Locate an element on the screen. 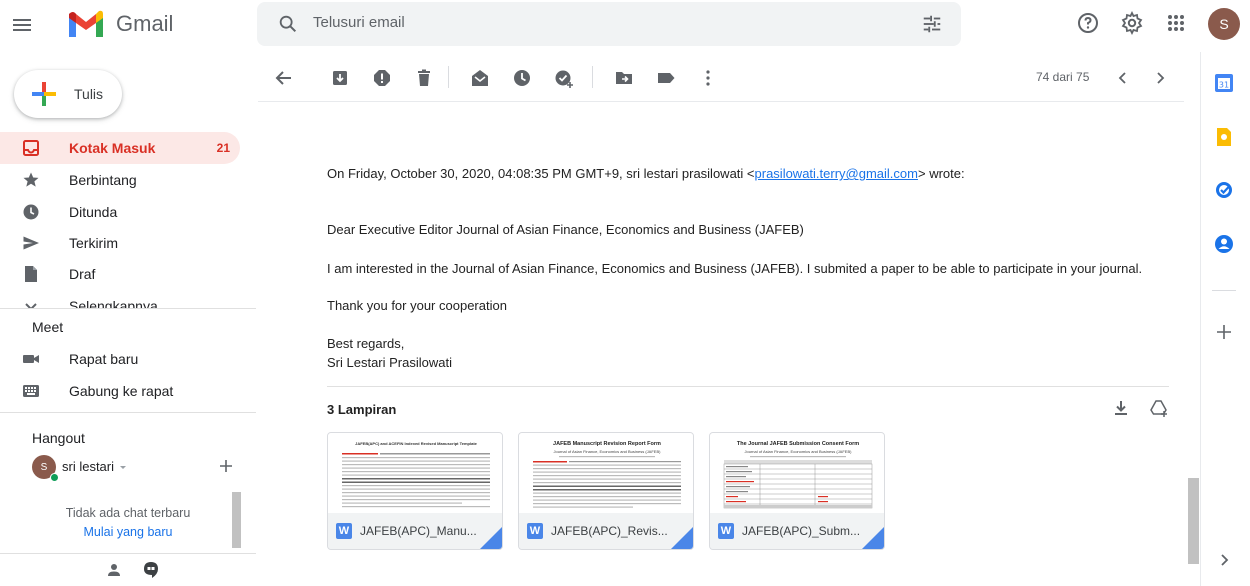 This screenshot has height=586, width=1250. sidebar-item-more: Selengkapnya is located at coordinates (120, 299).